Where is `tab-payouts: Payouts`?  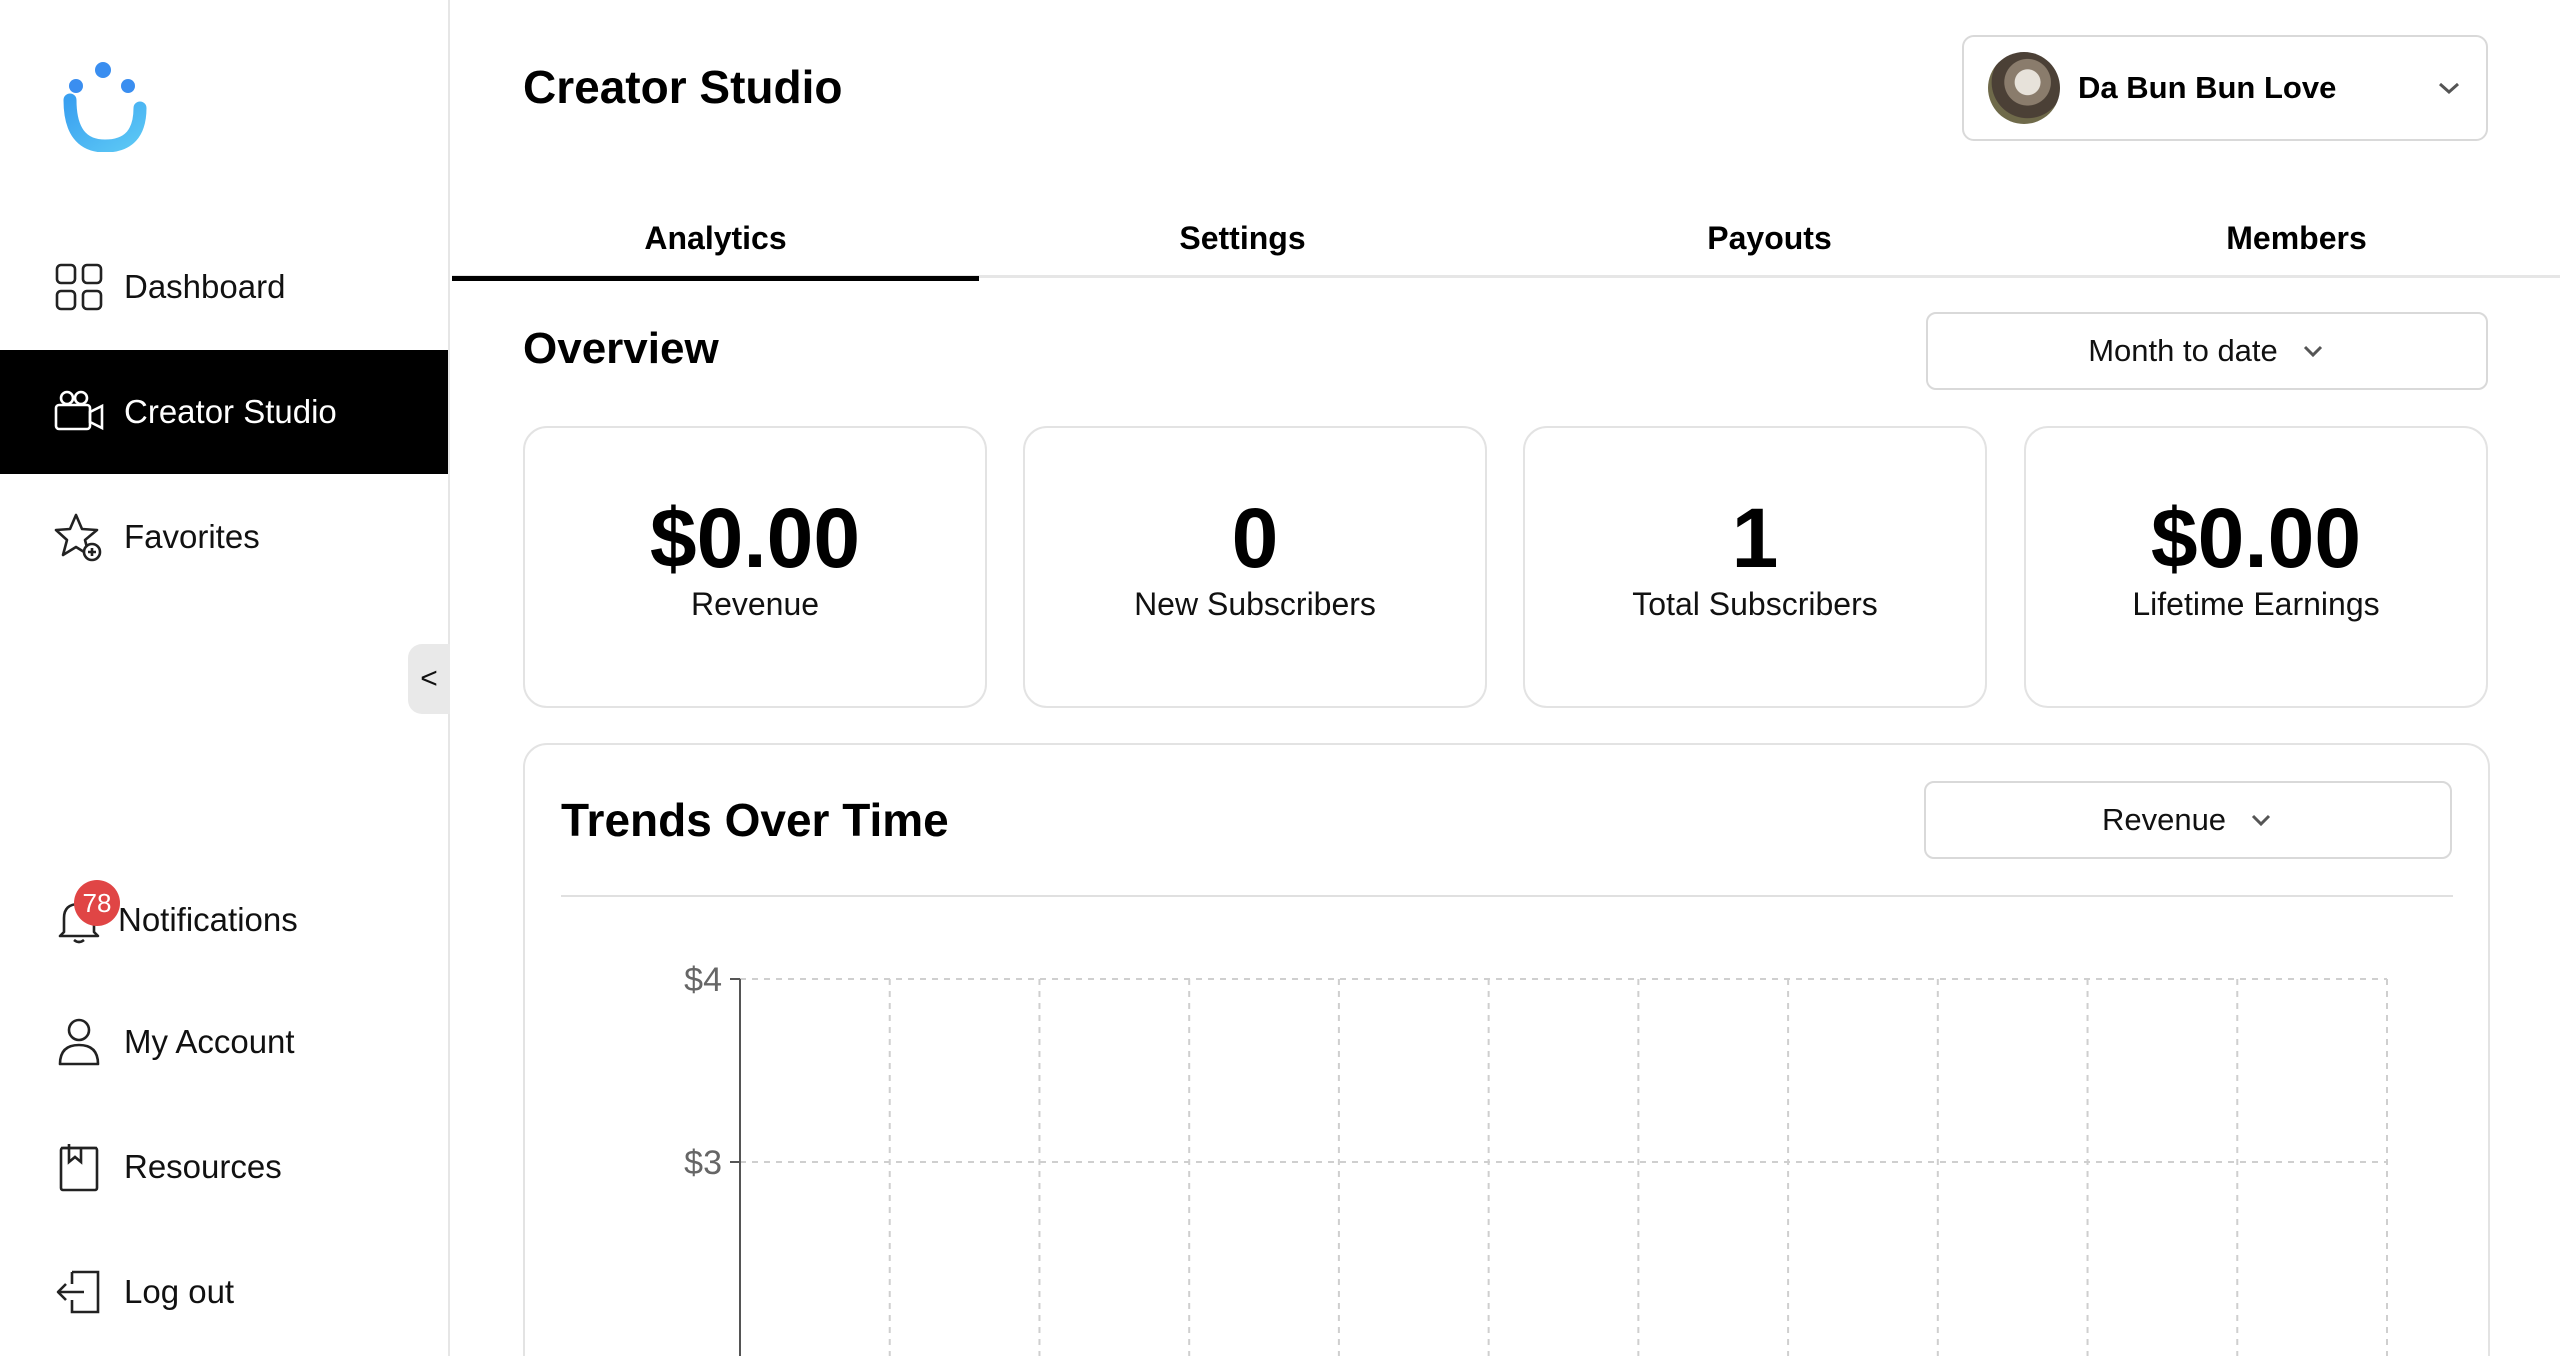 tab-payouts: Payouts is located at coordinates (1769, 244).